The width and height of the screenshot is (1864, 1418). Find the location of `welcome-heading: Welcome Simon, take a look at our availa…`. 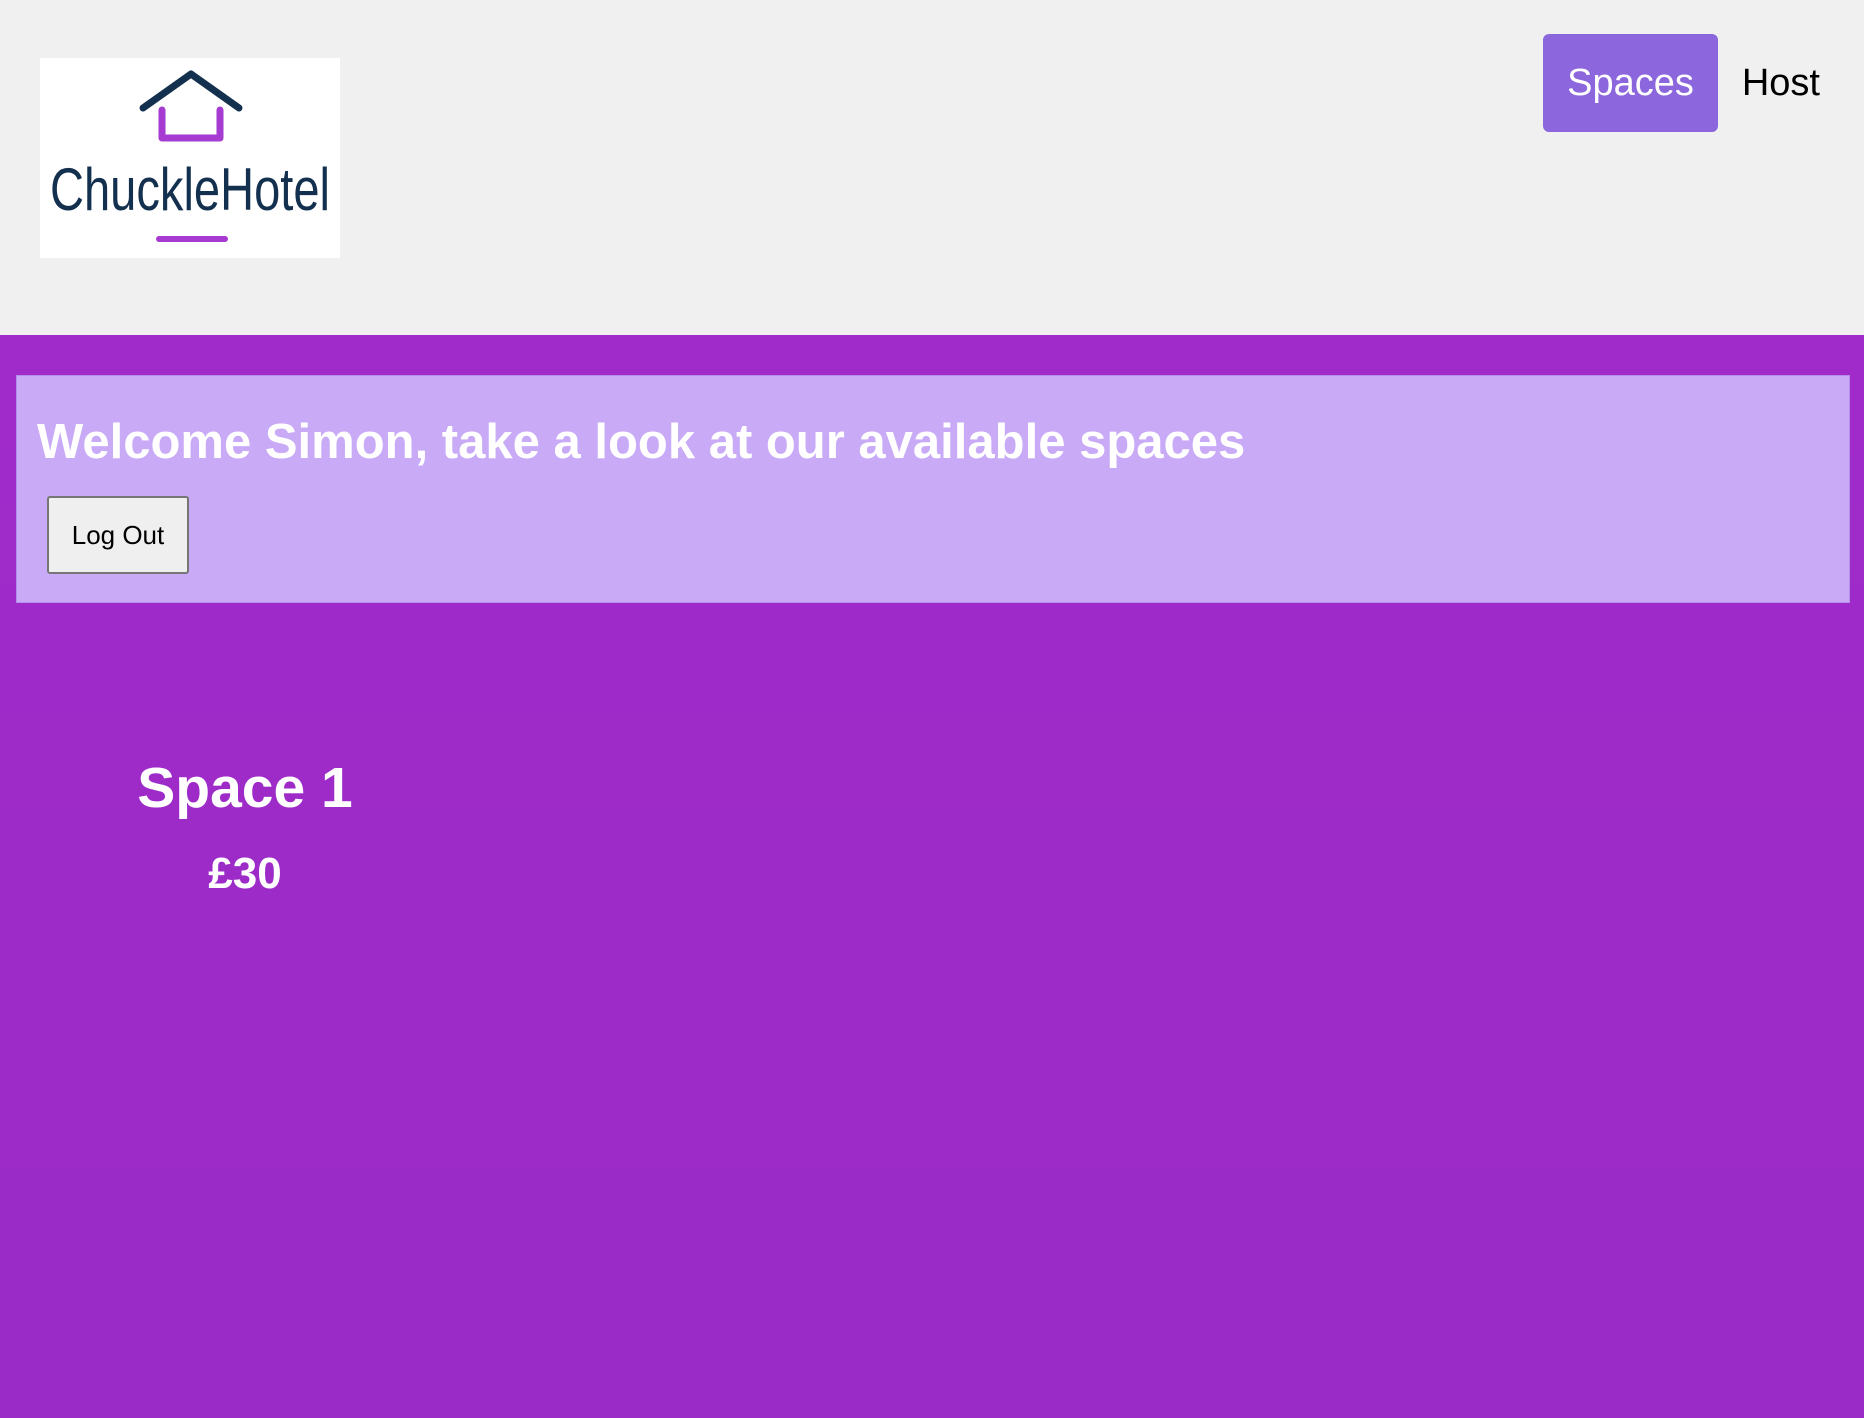

welcome-heading: Welcome Simon, take a look at our availa… is located at coordinates (641, 442).